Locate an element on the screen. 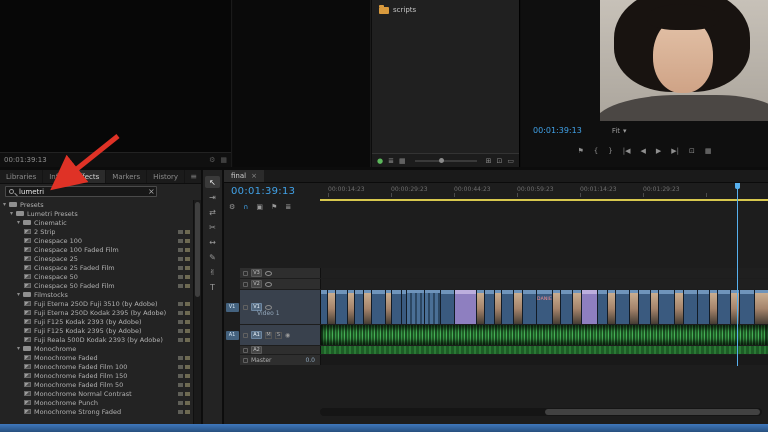 This screenshot has width=768, height=432. scrollbar-thumb is located at coordinates (197, 249).